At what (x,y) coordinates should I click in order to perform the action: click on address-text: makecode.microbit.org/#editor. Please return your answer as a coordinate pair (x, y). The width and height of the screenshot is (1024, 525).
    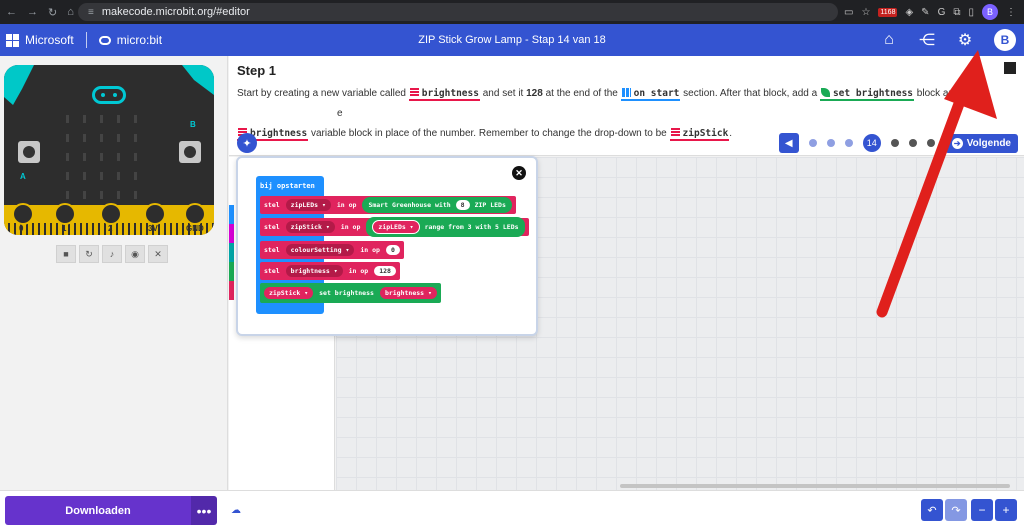
    Looking at the image, I should click on (175, 12).